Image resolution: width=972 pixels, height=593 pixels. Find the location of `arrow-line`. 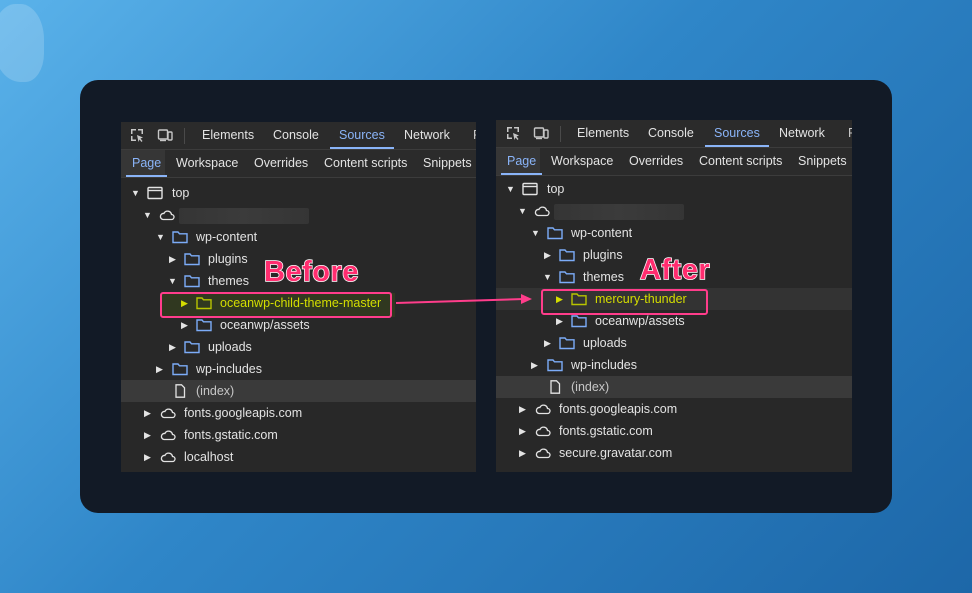

arrow-line is located at coordinates (460, 301).